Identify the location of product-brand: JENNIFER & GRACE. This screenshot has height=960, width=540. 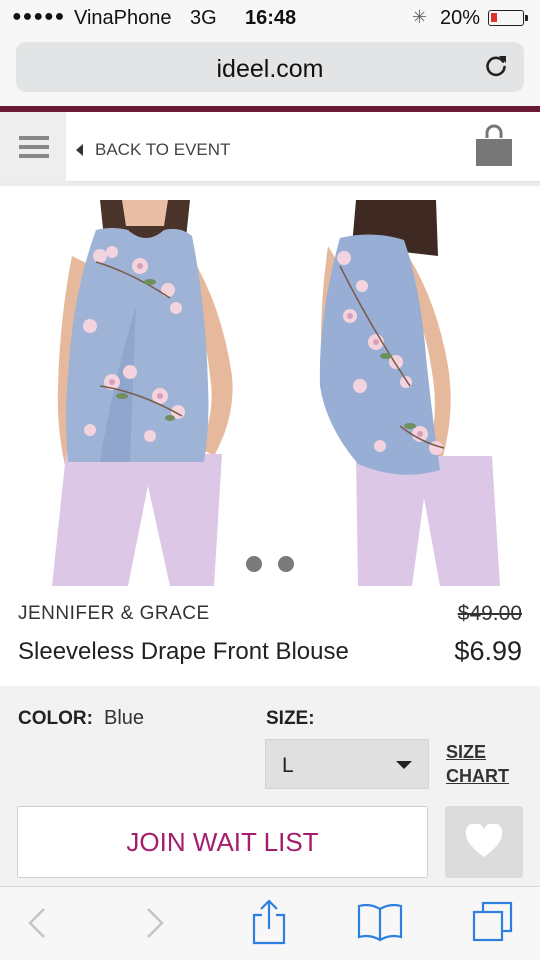
(114, 613).